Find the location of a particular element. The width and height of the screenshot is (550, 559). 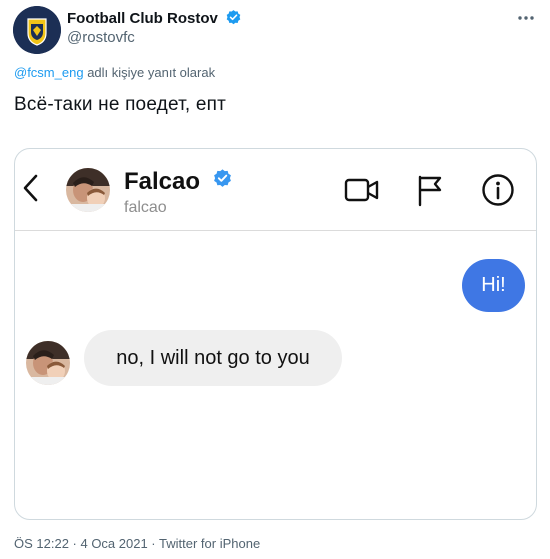

author-name: Football Club Rostov is located at coordinates (154, 18).